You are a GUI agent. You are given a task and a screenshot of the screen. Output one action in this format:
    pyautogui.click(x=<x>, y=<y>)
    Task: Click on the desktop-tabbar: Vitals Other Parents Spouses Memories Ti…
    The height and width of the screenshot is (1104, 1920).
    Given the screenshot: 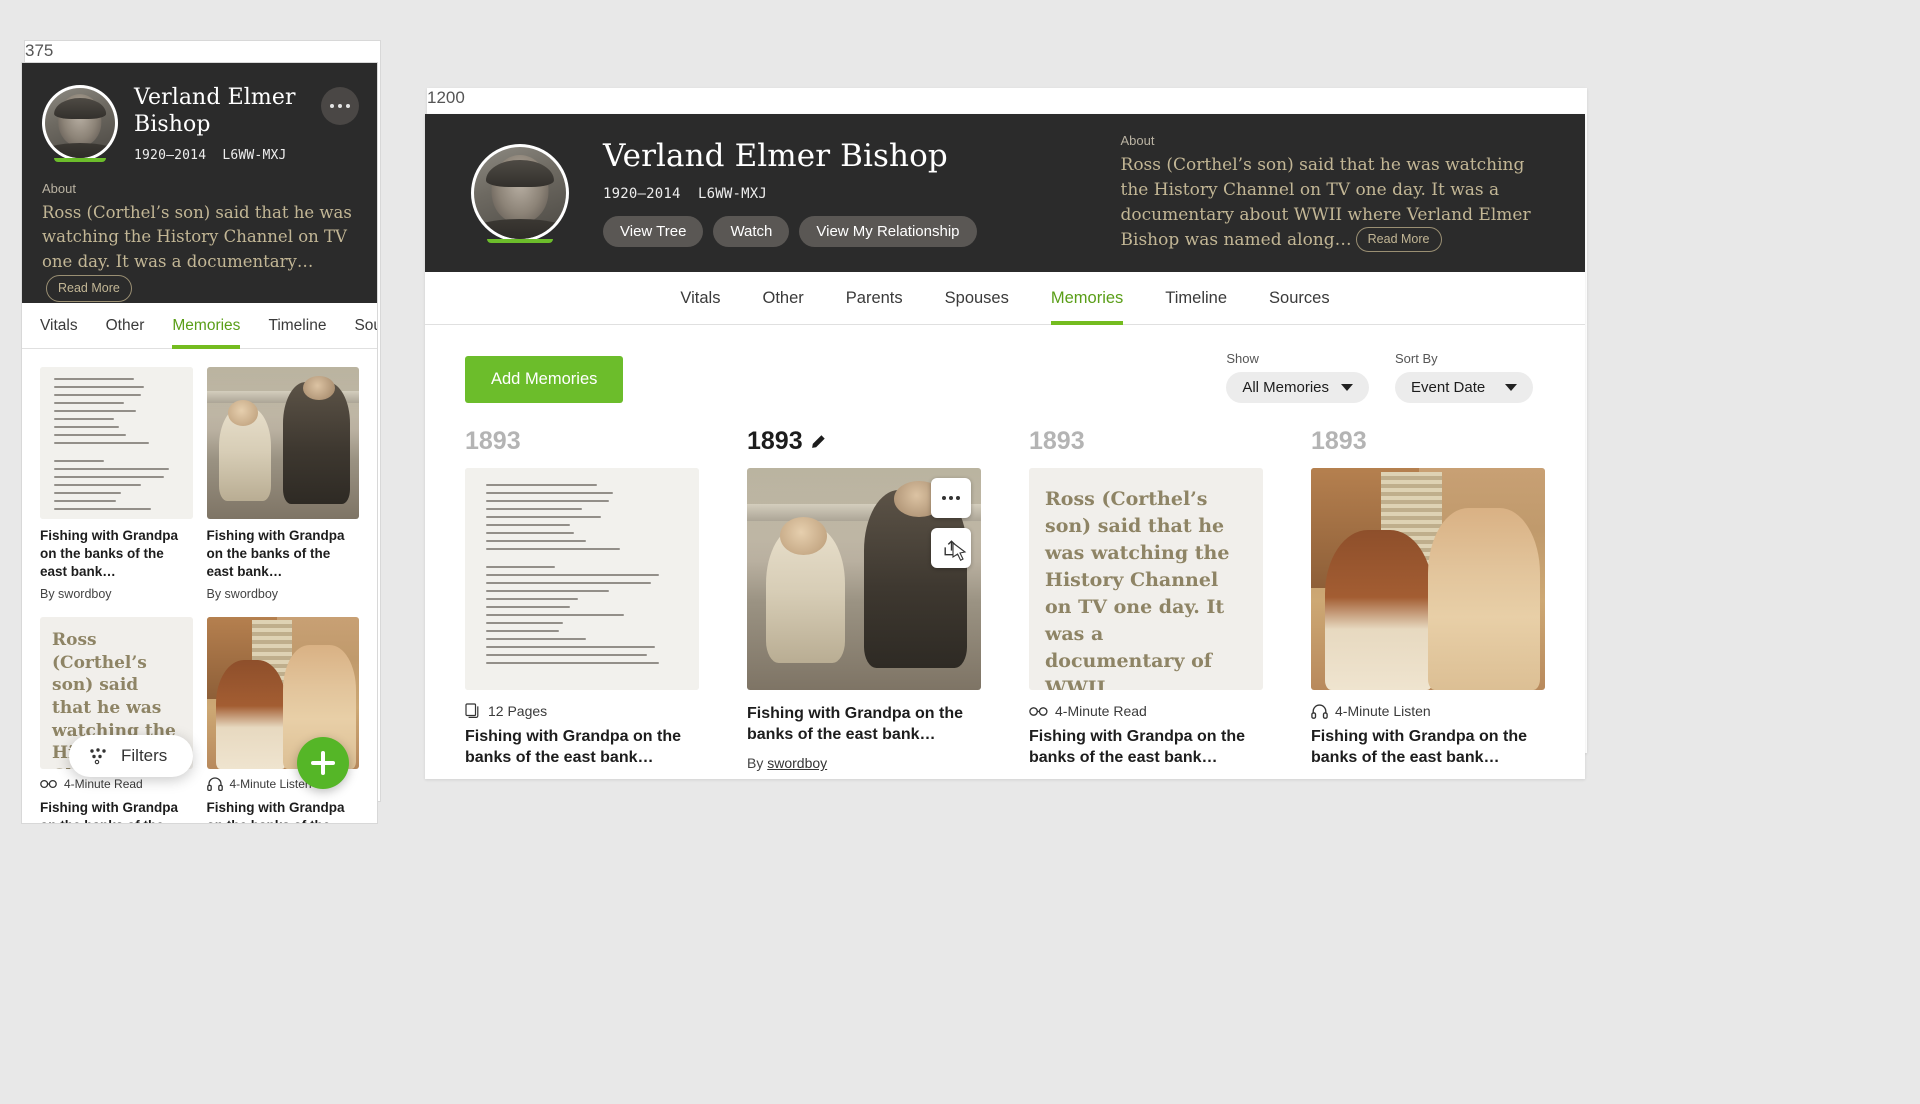 What is the action you would take?
    pyautogui.click(x=1005, y=298)
    